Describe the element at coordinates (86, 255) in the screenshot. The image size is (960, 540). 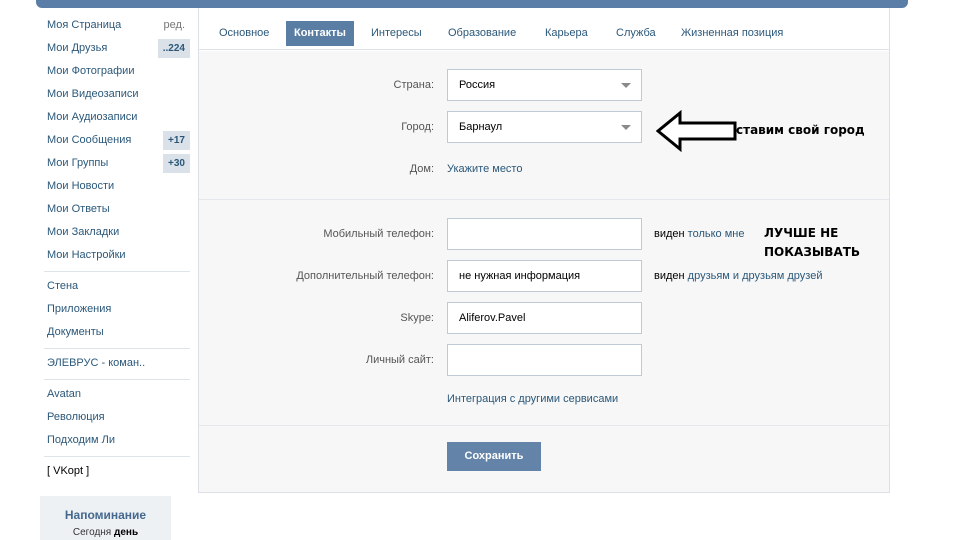
I see `sidebar-item-label: Мои Настройки` at that location.